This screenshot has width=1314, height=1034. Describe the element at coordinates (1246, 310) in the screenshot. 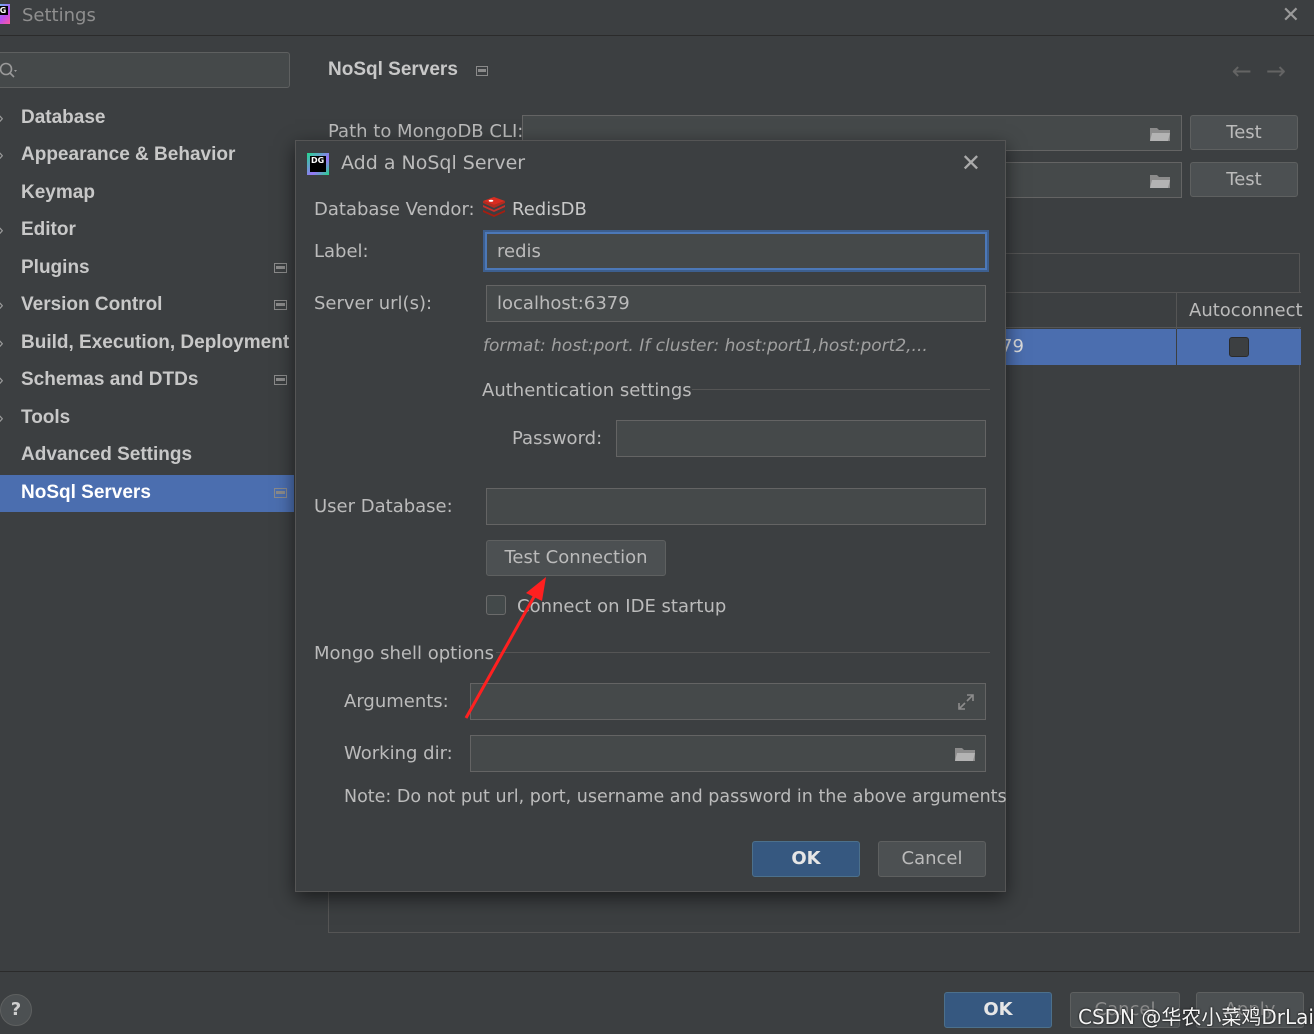

I see `autoconnect-header: Autoconnect` at that location.